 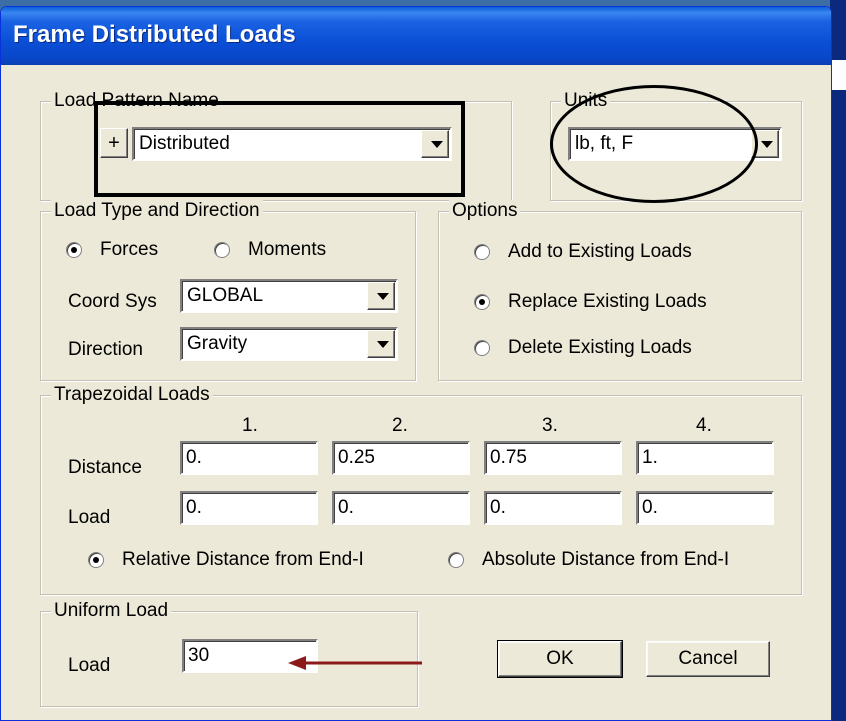 I want to click on replace-existing-label: Replace Existing Loads, so click(x=607, y=301).